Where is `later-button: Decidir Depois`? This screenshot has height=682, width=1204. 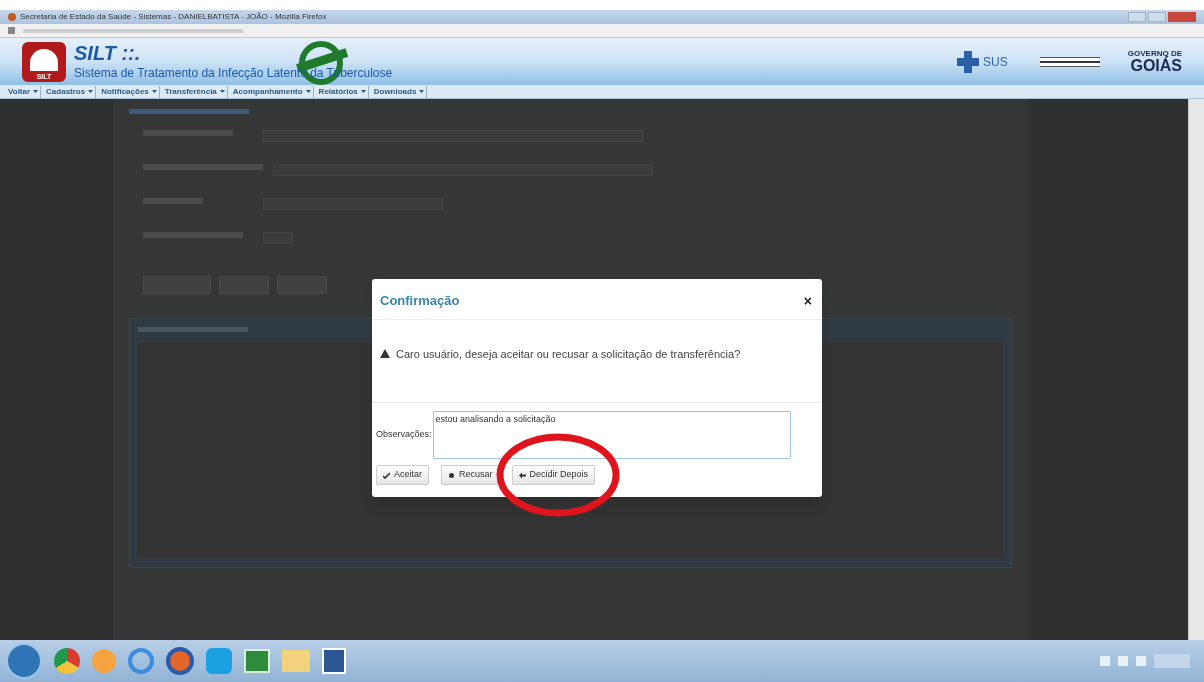 later-button: Decidir Depois is located at coordinates (553, 475).